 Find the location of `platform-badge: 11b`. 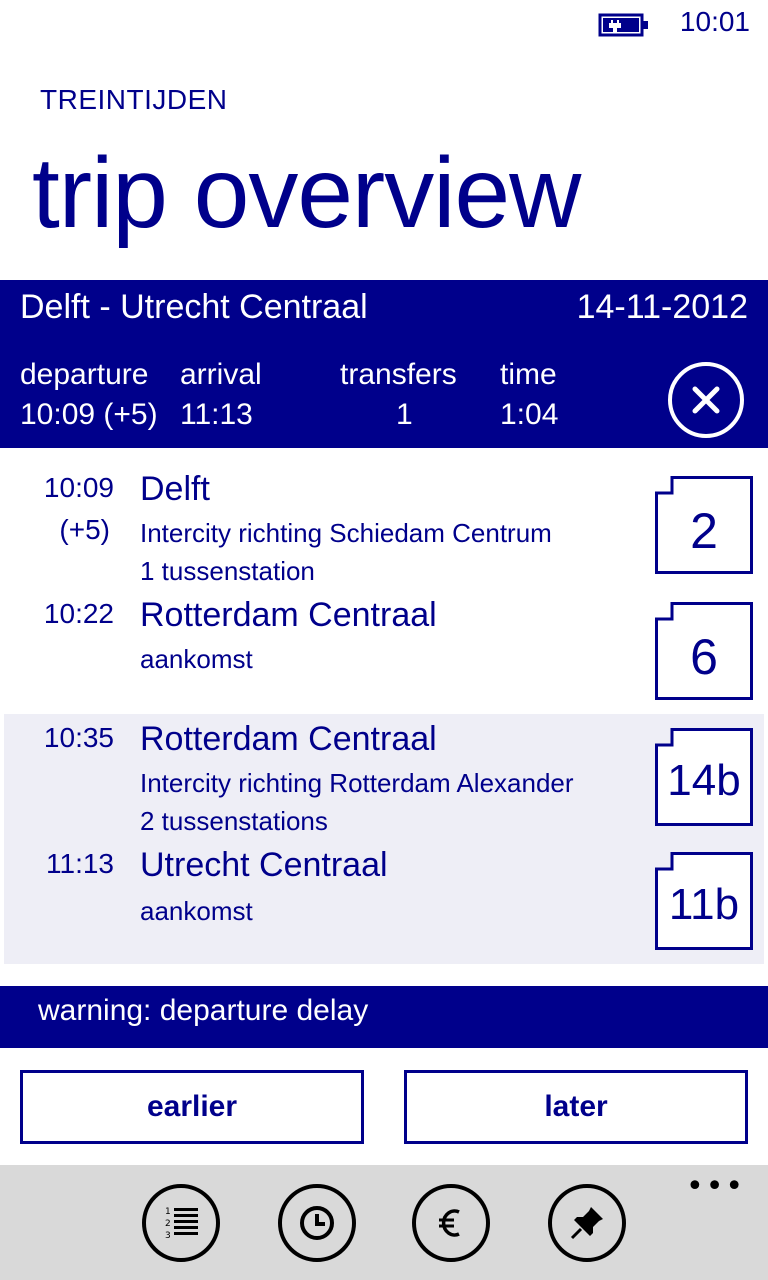

platform-badge: 11b is located at coordinates (704, 901).